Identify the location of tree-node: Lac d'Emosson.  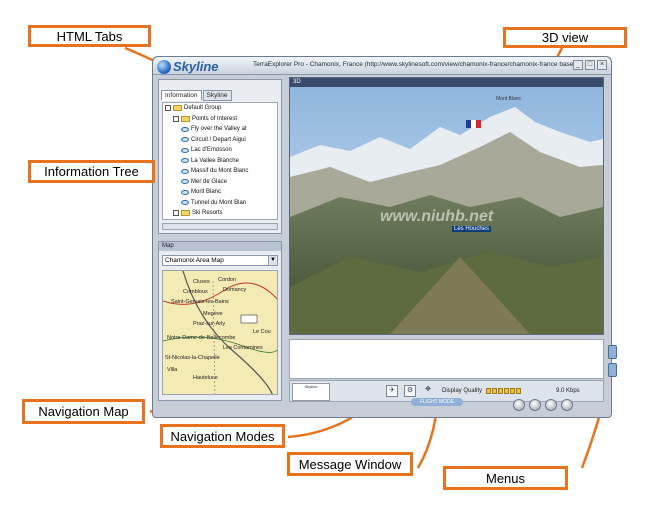
(220, 150).